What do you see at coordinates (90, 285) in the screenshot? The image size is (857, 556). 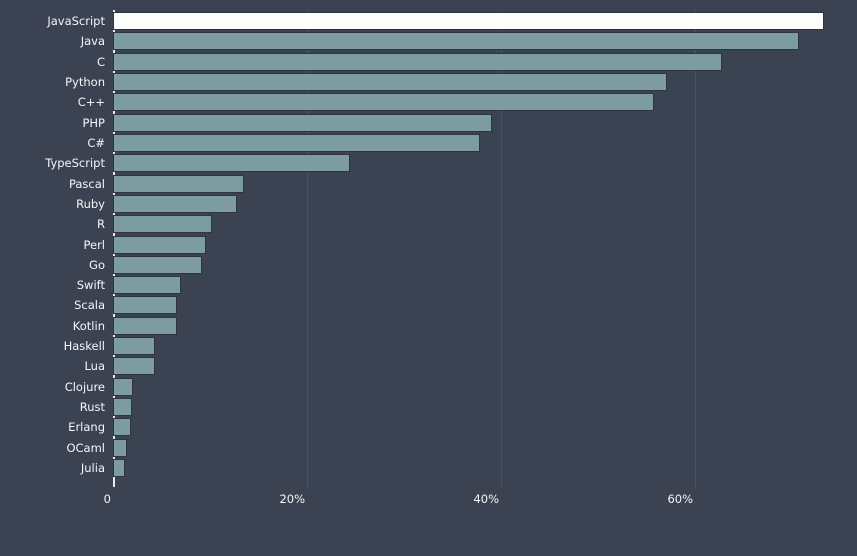 I see `category-label-swift: Swift` at bounding box center [90, 285].